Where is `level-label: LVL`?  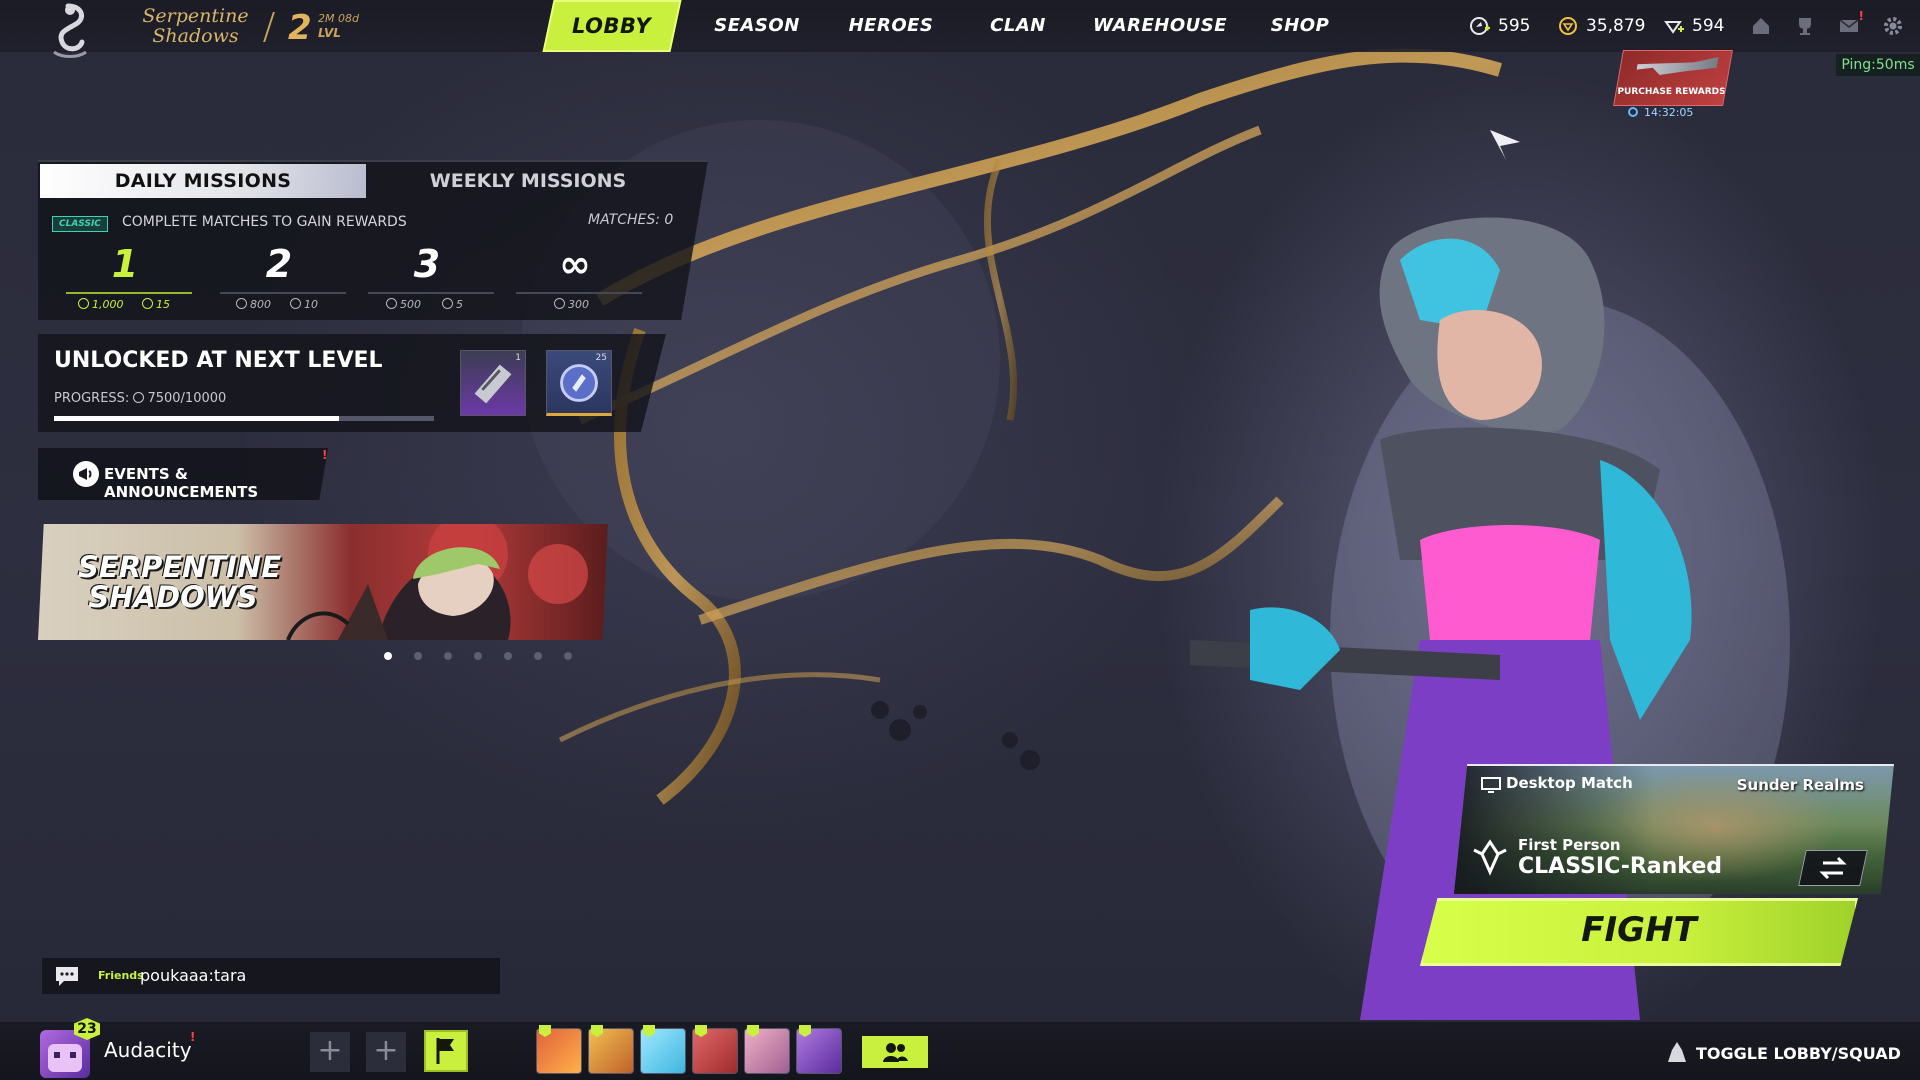
level-label: LVL is located at coordinates (329, 33).